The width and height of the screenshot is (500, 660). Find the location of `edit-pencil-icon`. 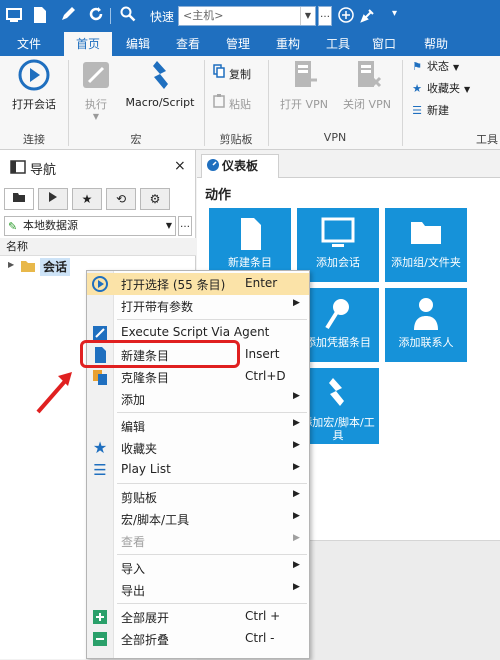

edit-pencil-icon is located at coordinates (68, 16).